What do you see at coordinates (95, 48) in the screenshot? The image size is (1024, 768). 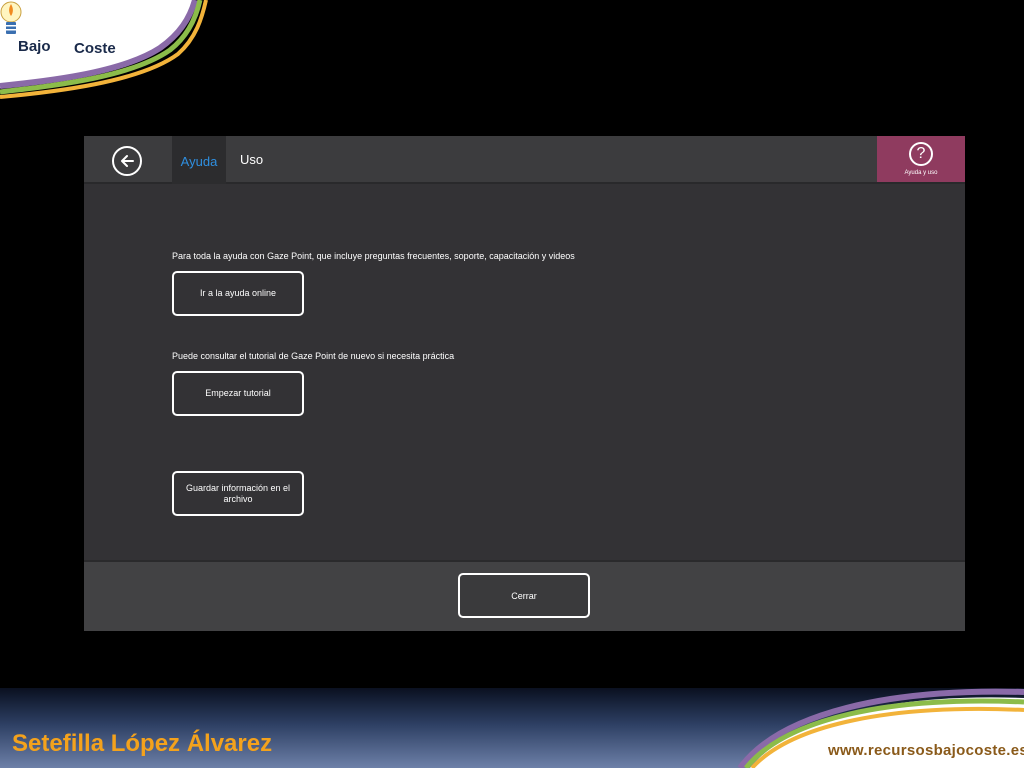 I see `logo-word-right: Coste` at bounding box center [95, 48].